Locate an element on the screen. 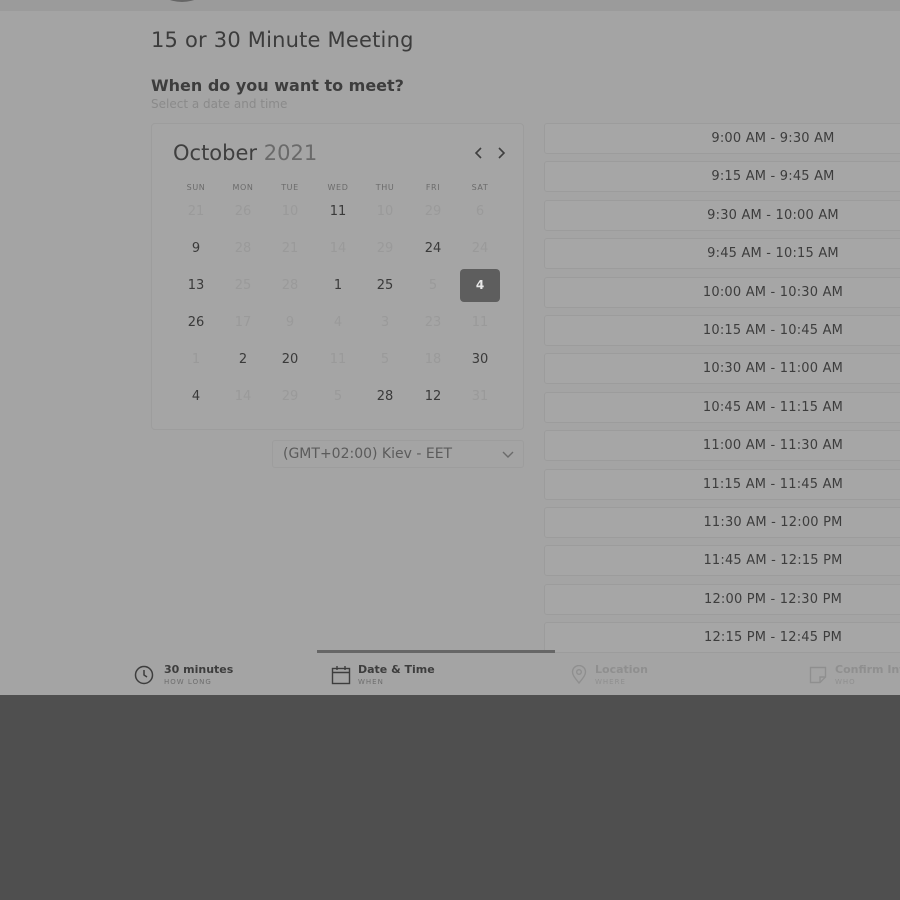 The image size is (900, 900). step-duration: 30 minutes HOW LONG is located at coordinates (209, 674).